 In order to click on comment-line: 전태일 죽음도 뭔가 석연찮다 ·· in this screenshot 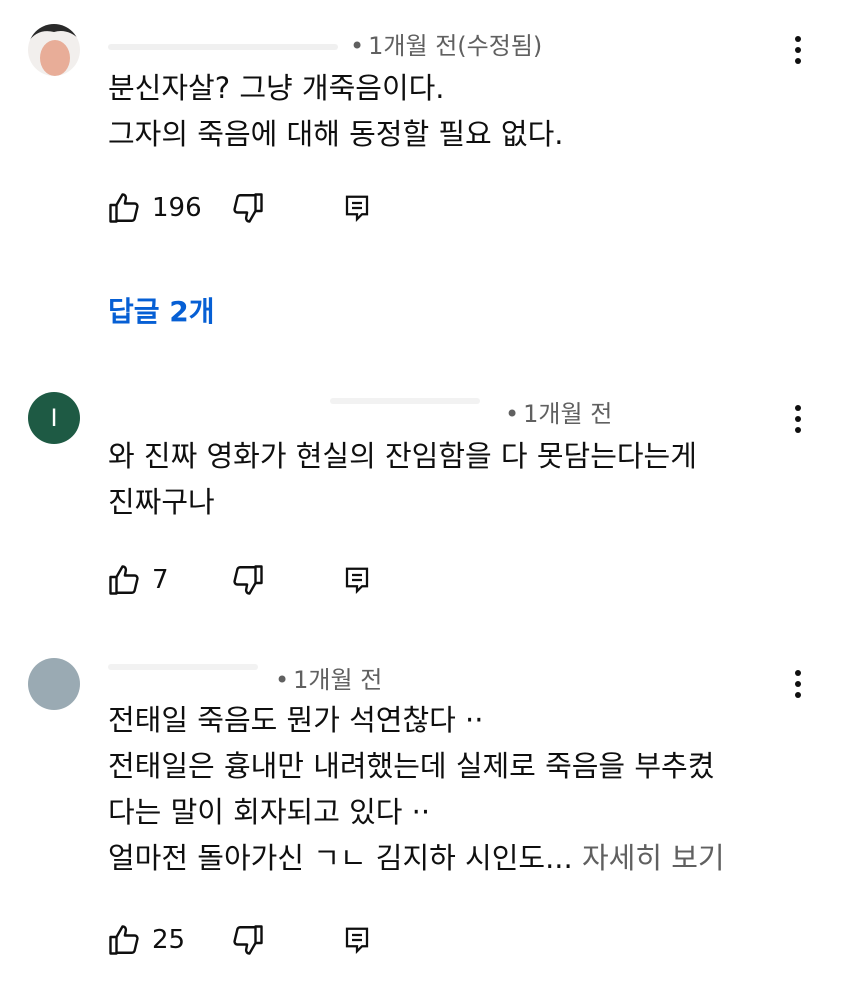, I will do `click(296, 720)`.